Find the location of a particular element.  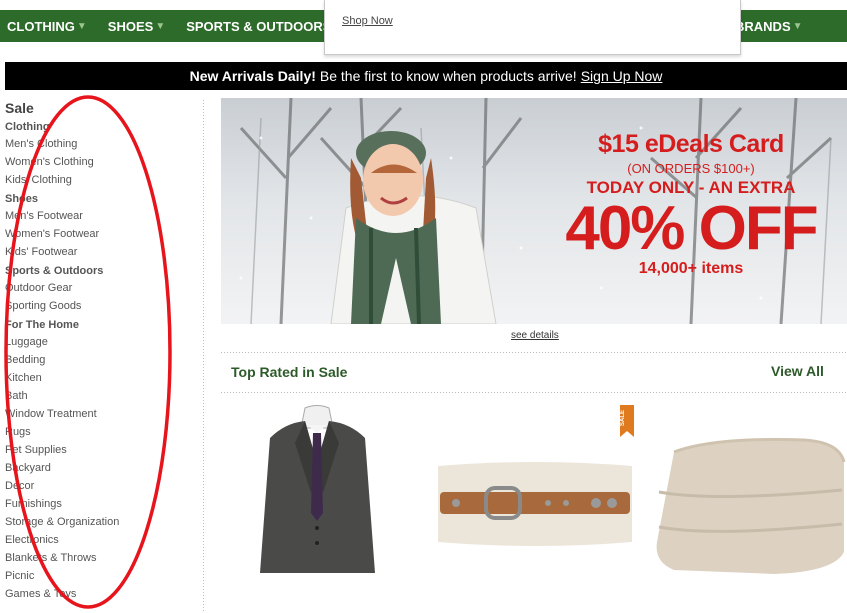

nav-sports-outdoors: SPORTS & OUTDOORS▼ is located at coordinates (261, 26).